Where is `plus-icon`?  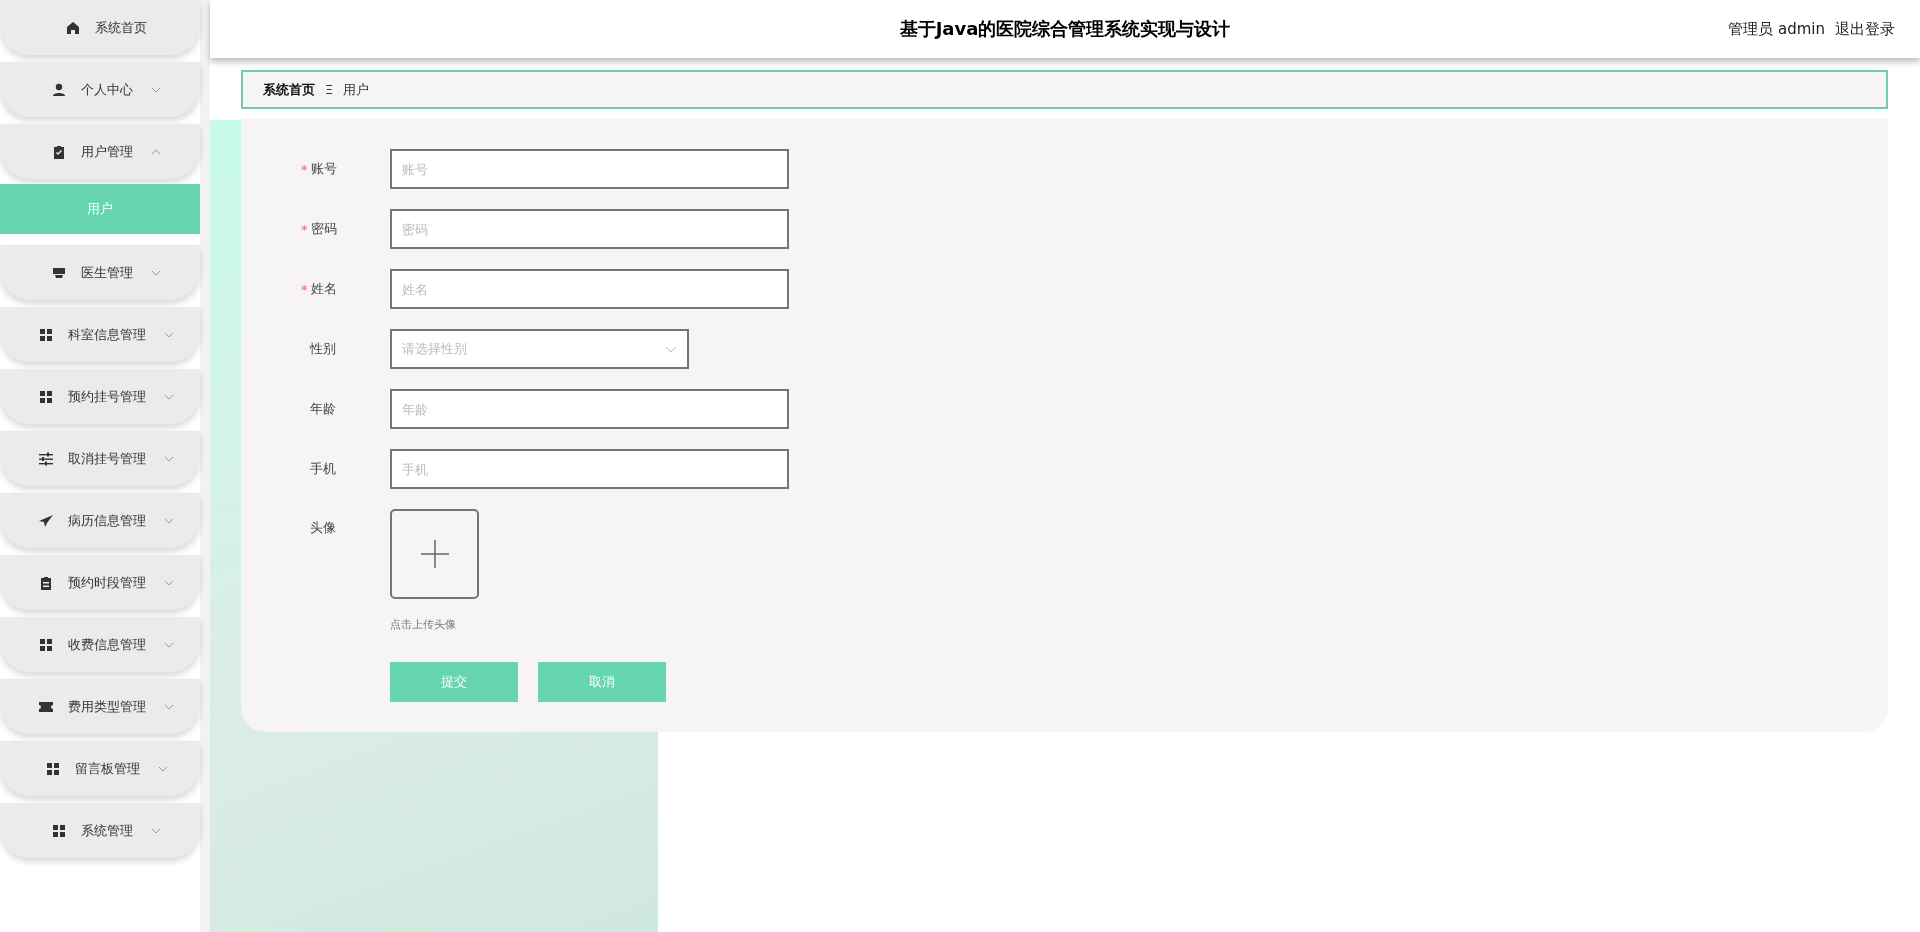 plus-icon is located at coordinates (434, 554).